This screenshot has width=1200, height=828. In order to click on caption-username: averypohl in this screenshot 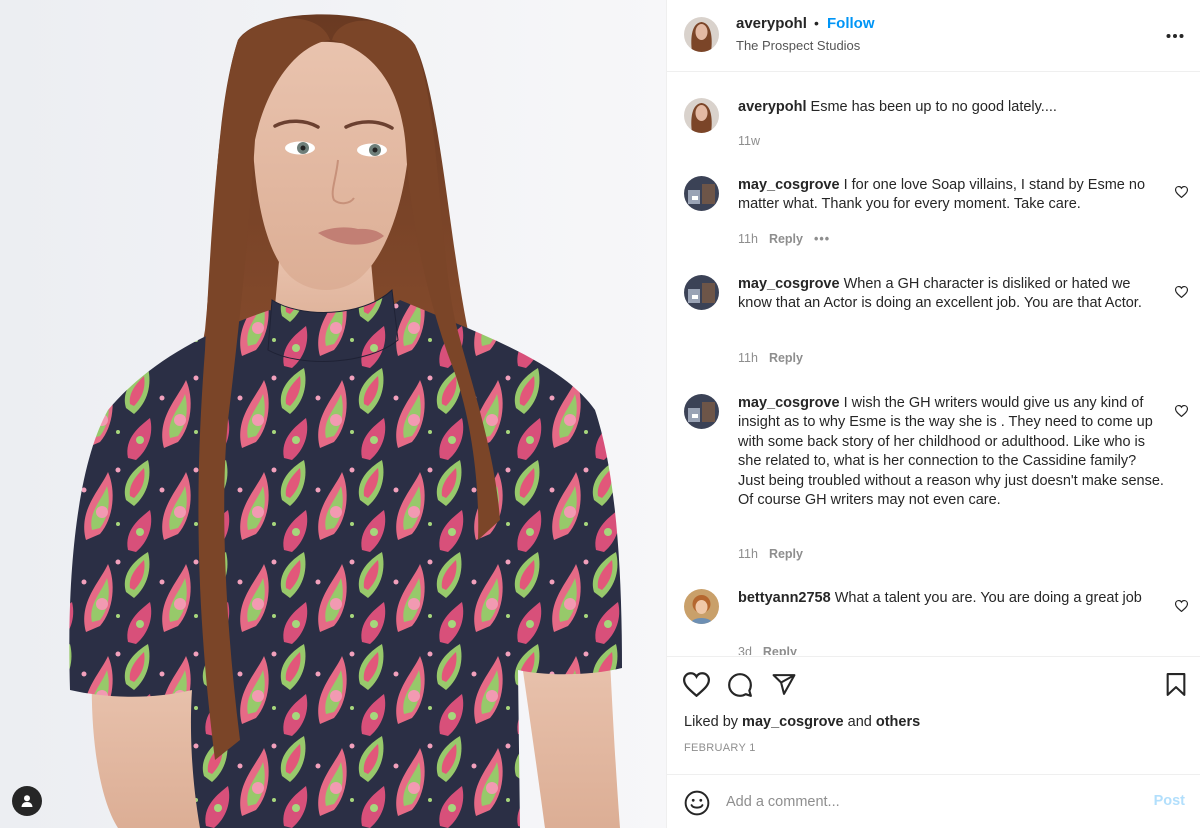, I will do `click(772, 107)`.